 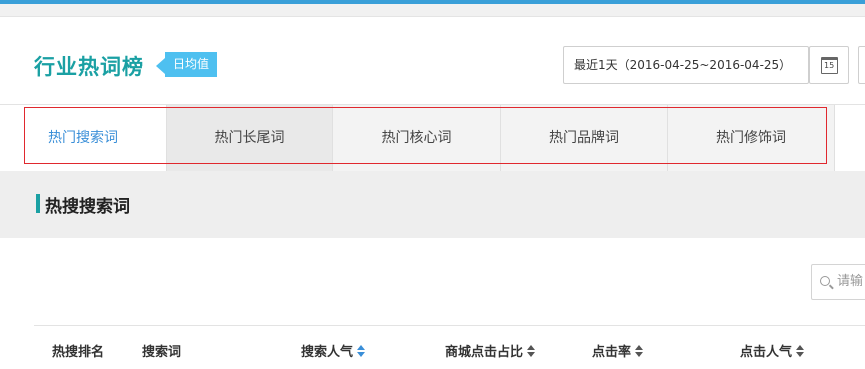 What do you see at coordinates (160, 66) in the screenshot?
I see `badge-arrow` at bounding box center [160, 66].